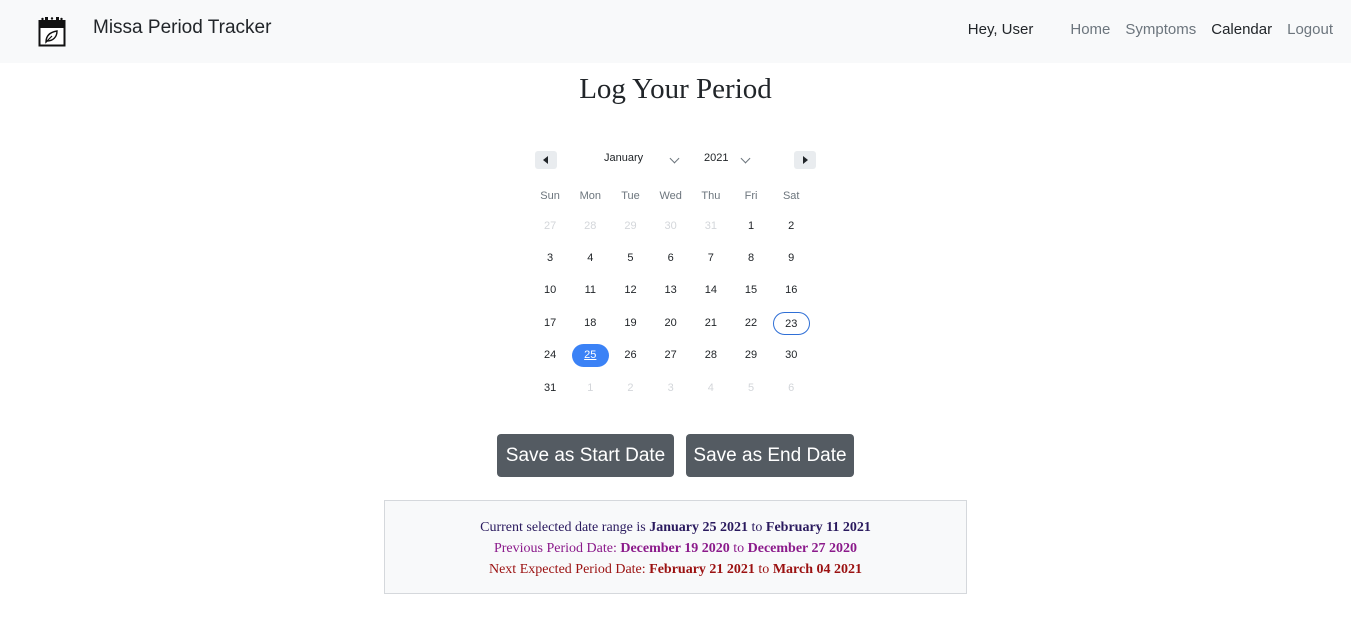 Image resolution: width=1351 pixels, height=619 pixels. I want to click on calendar-day-number: 15, so click(751, 290).